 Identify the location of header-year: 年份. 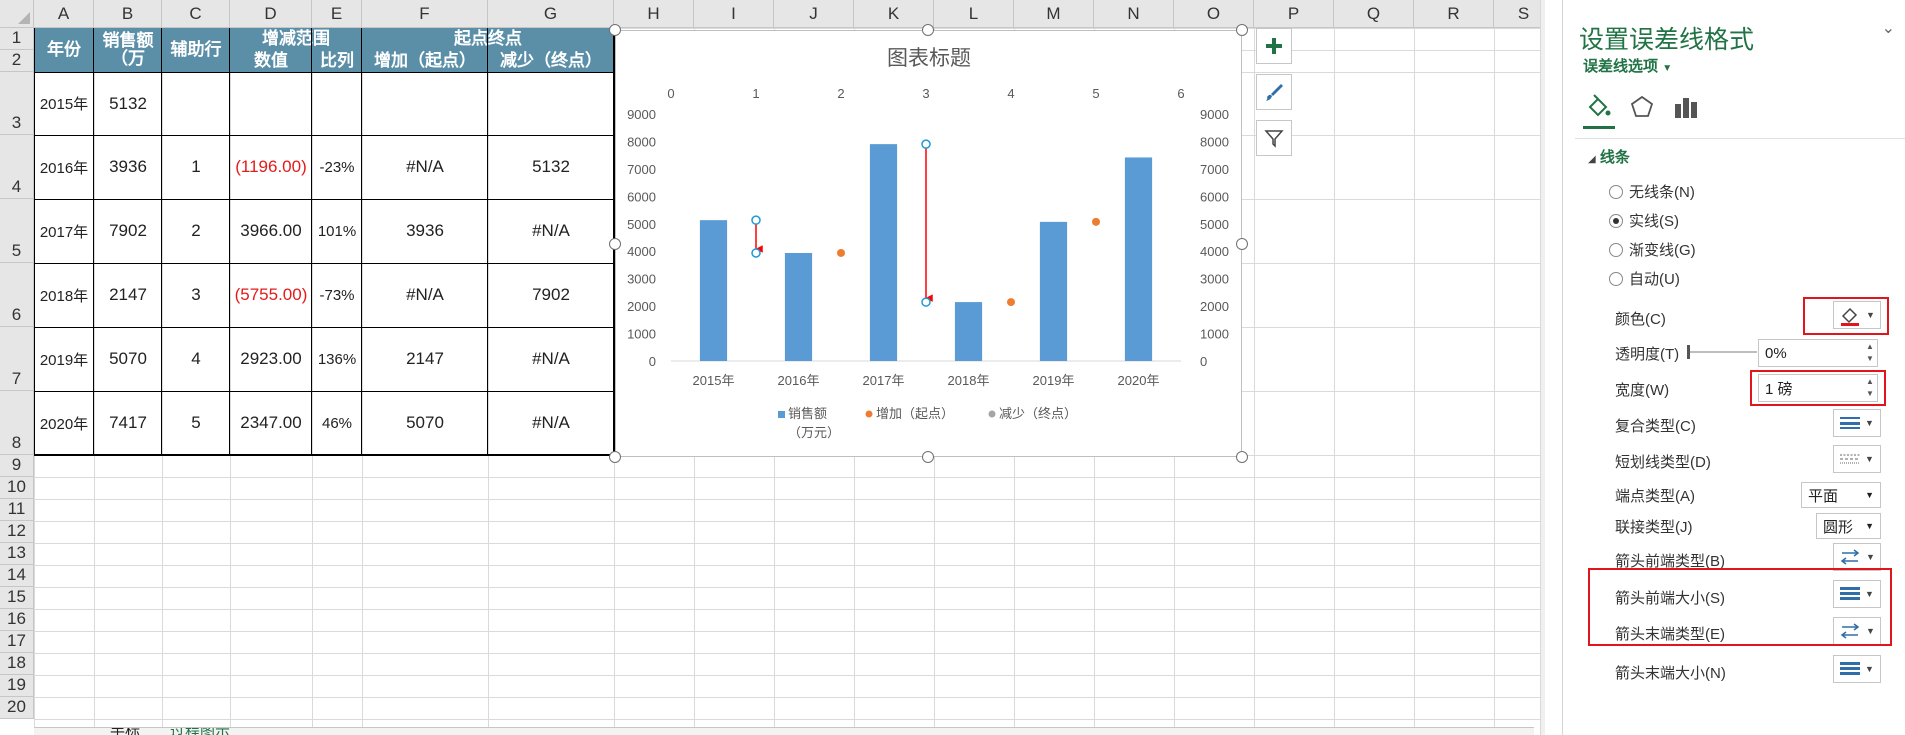
(64, 50).